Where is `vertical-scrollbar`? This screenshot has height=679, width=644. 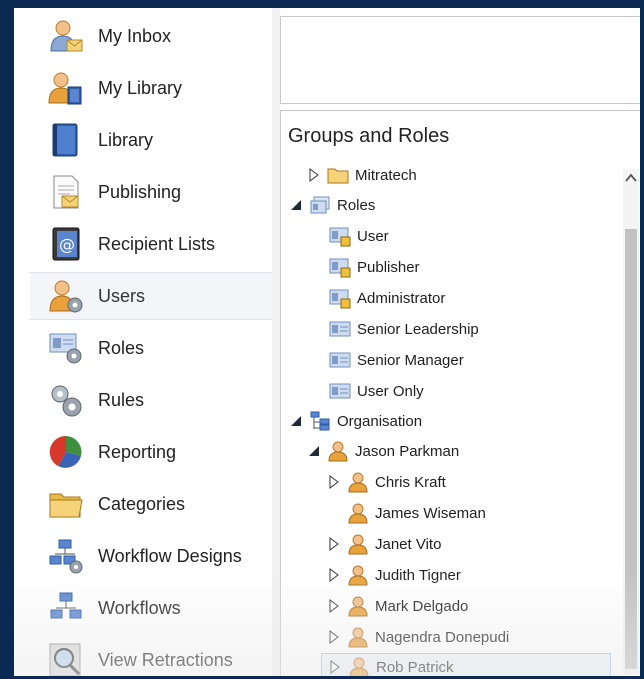 vertical-scrollbar is located at coordinates (631, 422).